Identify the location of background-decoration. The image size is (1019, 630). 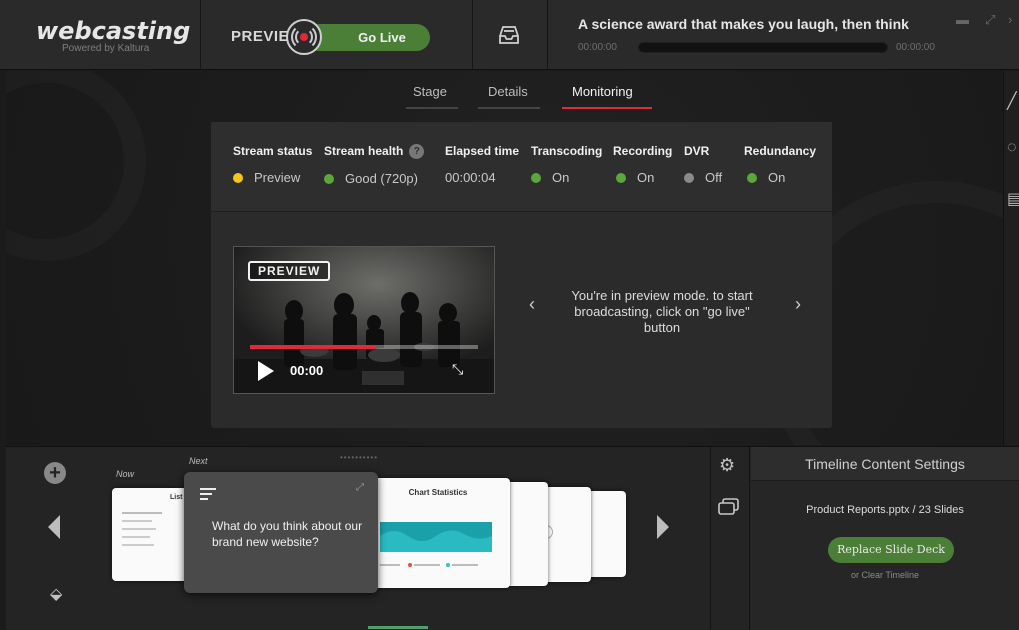
(76, 166).